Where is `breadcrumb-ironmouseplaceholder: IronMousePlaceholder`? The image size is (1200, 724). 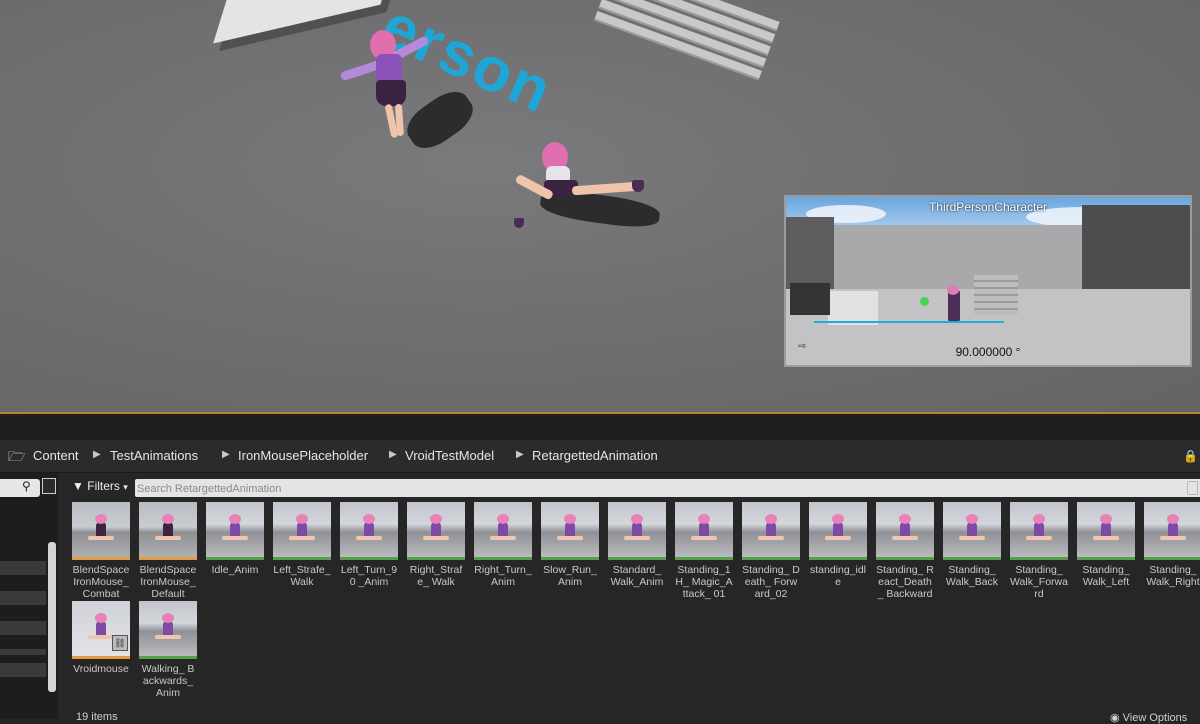 breadcrumb-ironmouseplaceholder: IronMousePlaceholder is located at coordinates (303, 455).